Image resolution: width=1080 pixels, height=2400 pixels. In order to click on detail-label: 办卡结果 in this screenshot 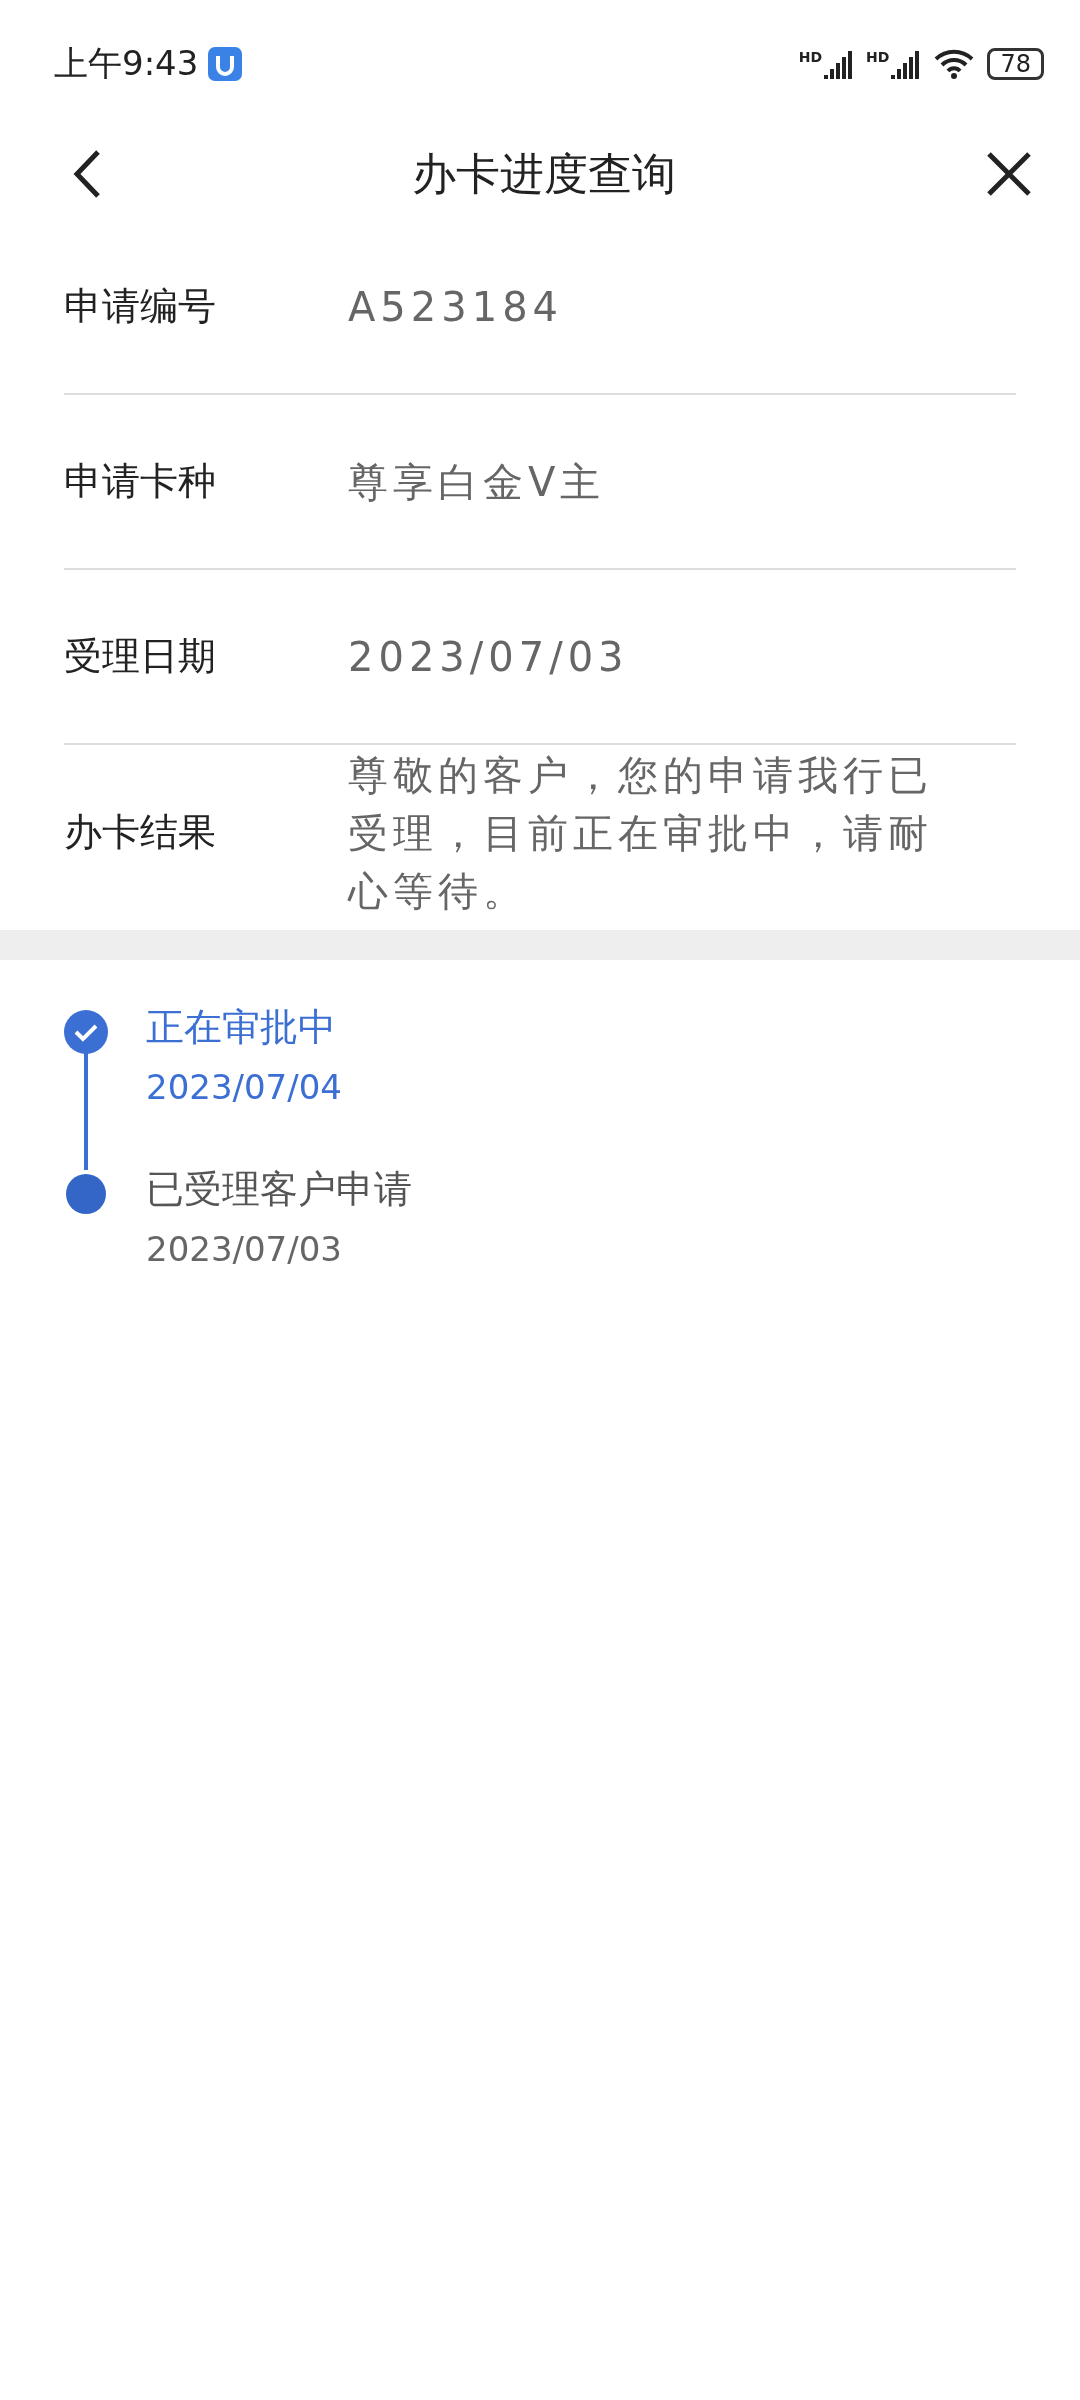, I will do `click(140, 832)`.